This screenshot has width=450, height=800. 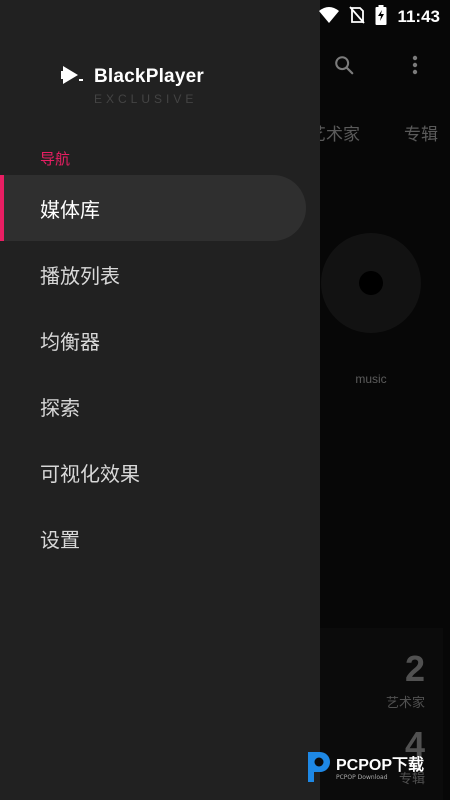 I want to click on nav-item-visualizer: 可视化效果, so click(x=160, y=472).